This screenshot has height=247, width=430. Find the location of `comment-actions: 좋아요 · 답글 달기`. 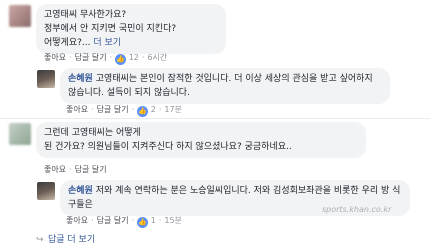

comment-actions: 좋아요 · 답글 달기 is located at coordinates (75, 169).